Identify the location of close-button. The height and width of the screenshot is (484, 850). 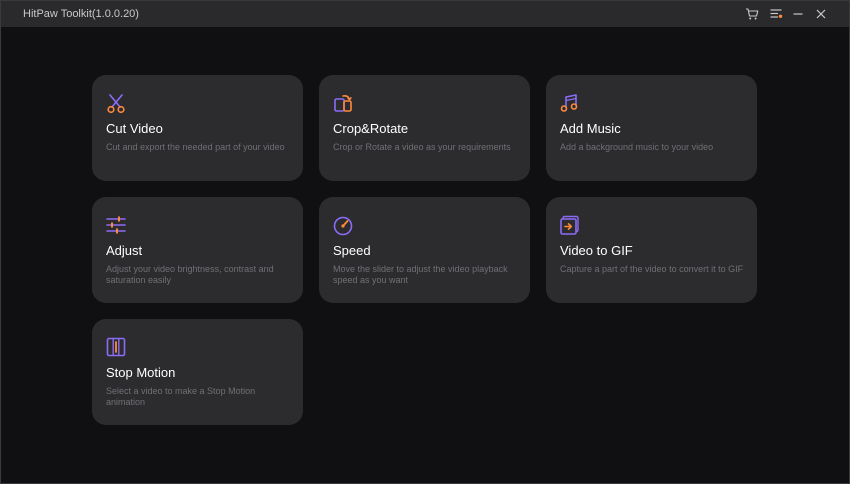
(821, 14).